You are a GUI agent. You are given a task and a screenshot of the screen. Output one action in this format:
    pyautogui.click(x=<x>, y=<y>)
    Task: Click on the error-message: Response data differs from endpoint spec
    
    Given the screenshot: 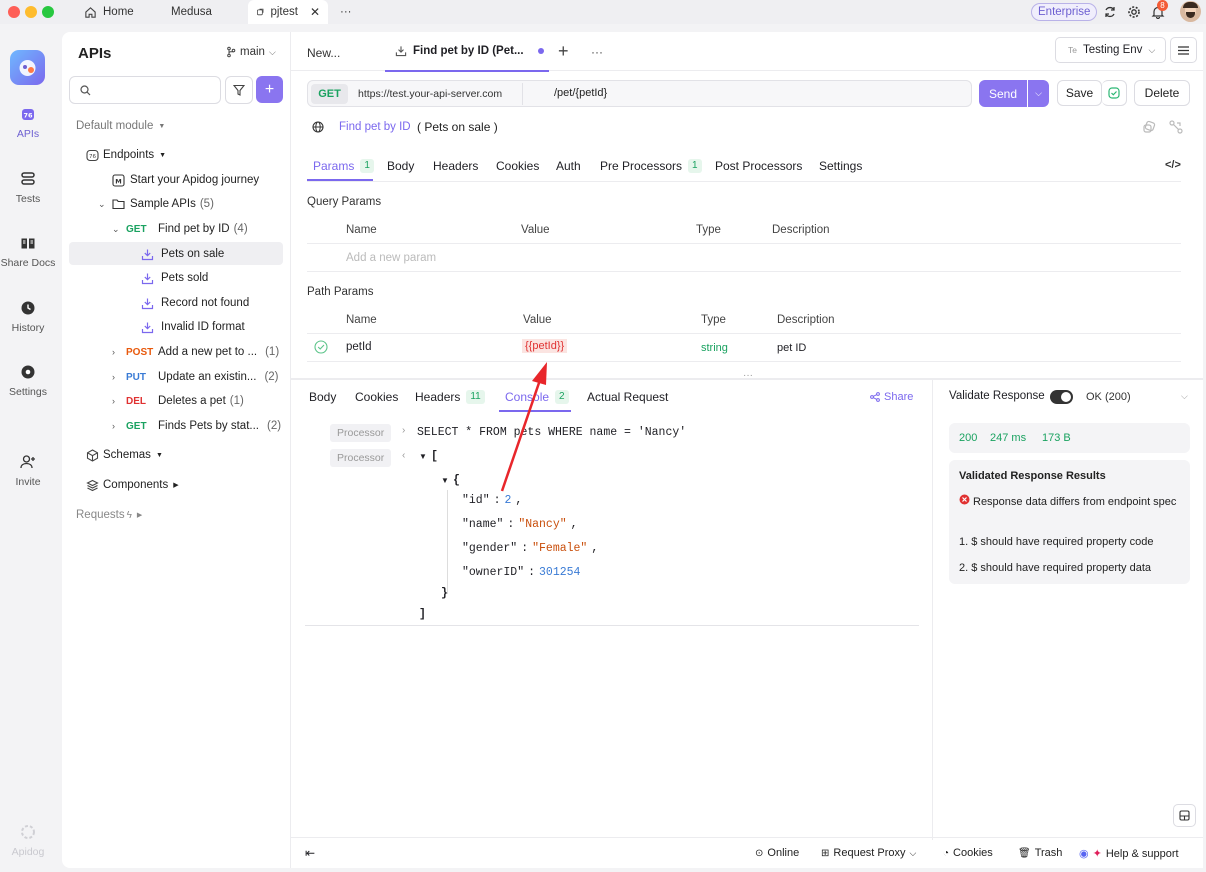 What is the action you would take?
    pyautogui.click(x=1075, y=502)
    